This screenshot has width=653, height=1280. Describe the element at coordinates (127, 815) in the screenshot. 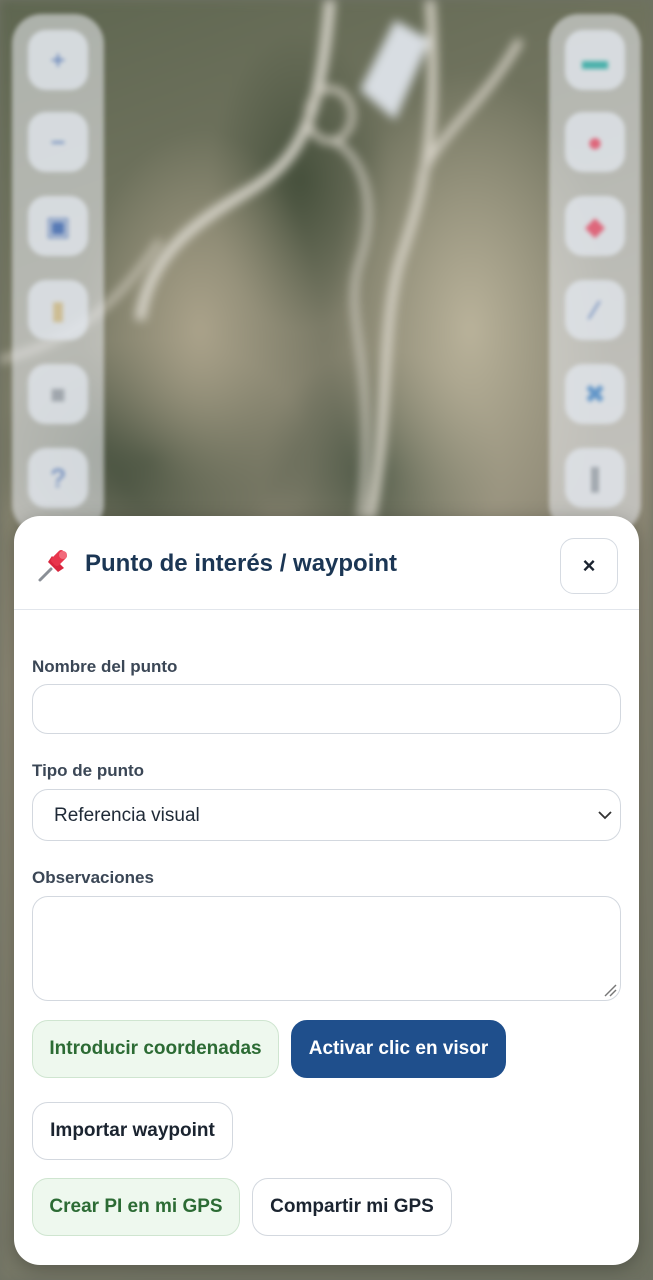

I see `type-select-value: Referencia visual` at that location.